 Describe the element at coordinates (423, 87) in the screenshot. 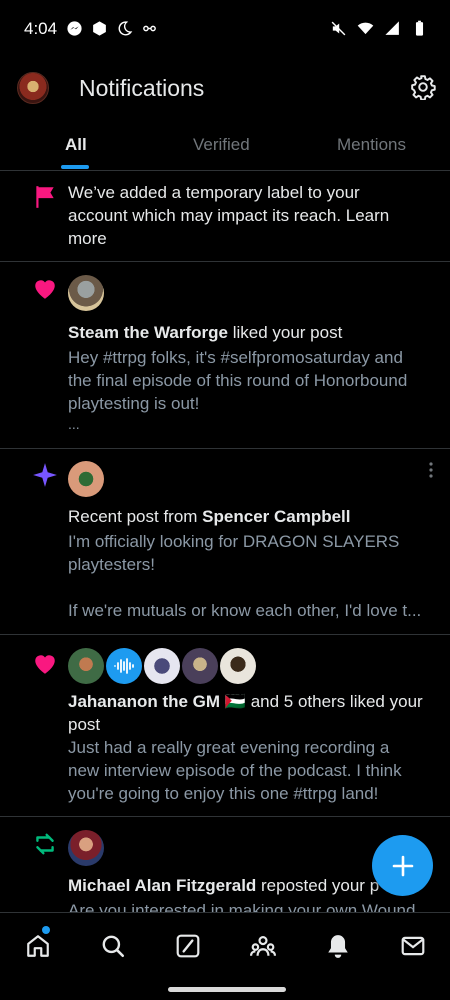

I see `settings-gear-icon` at that location.